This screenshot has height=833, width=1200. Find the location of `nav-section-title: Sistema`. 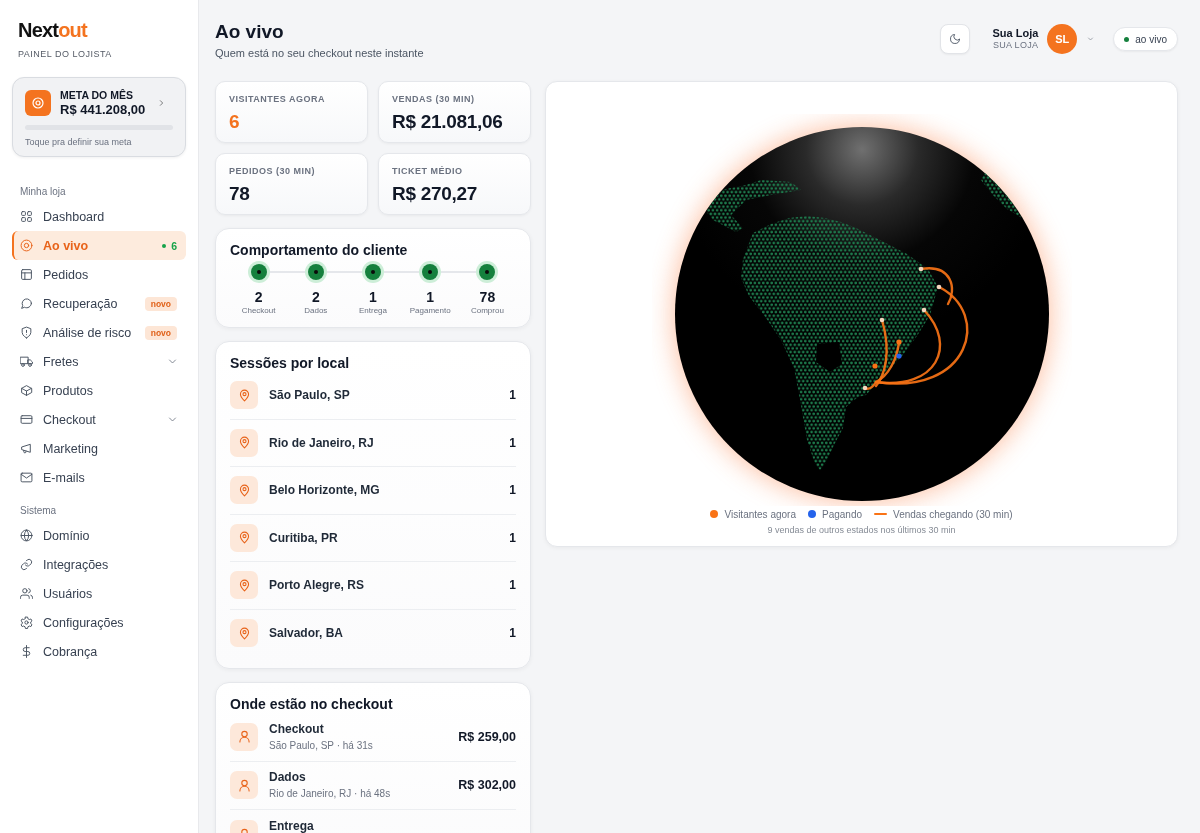

nav-section-title: Sistema is located at coordinates (38, 511).